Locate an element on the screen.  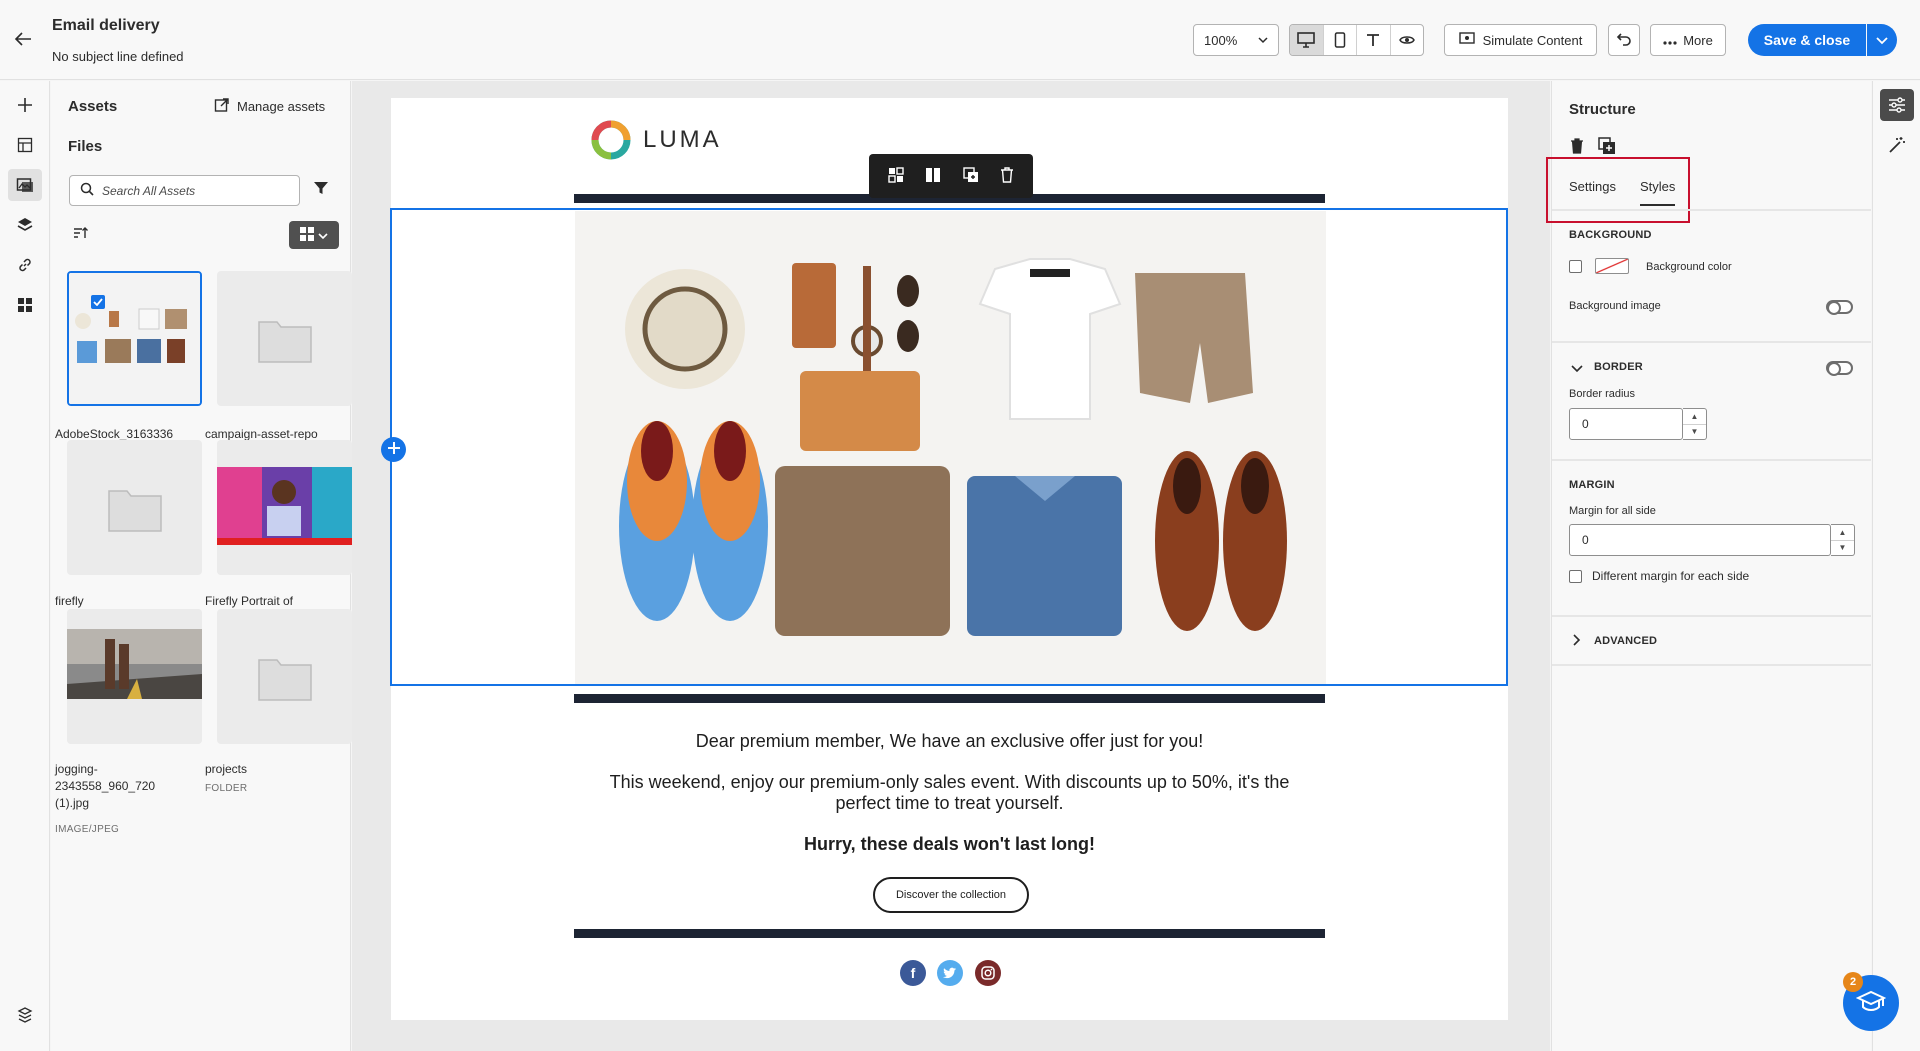
add-icon is located at coordinates (25, 105).